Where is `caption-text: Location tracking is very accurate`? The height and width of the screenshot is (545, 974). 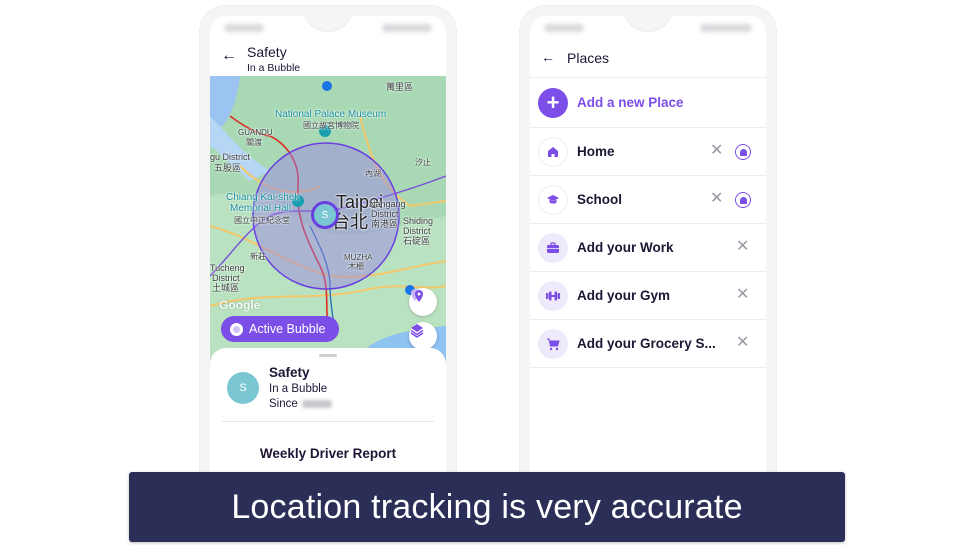
caption-text: Location tracking is very accurate is located at coordinates (487, 506).